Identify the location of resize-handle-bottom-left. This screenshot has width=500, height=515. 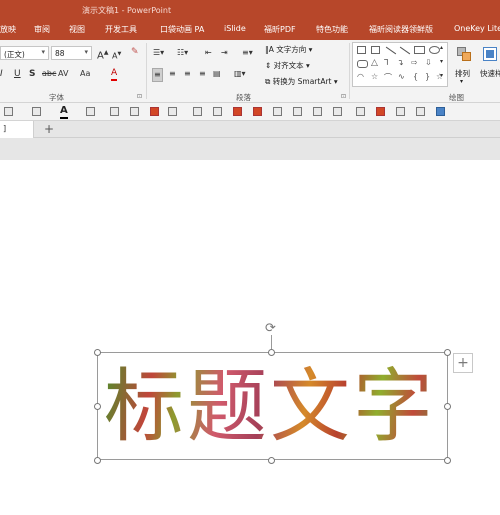
(97, 460).